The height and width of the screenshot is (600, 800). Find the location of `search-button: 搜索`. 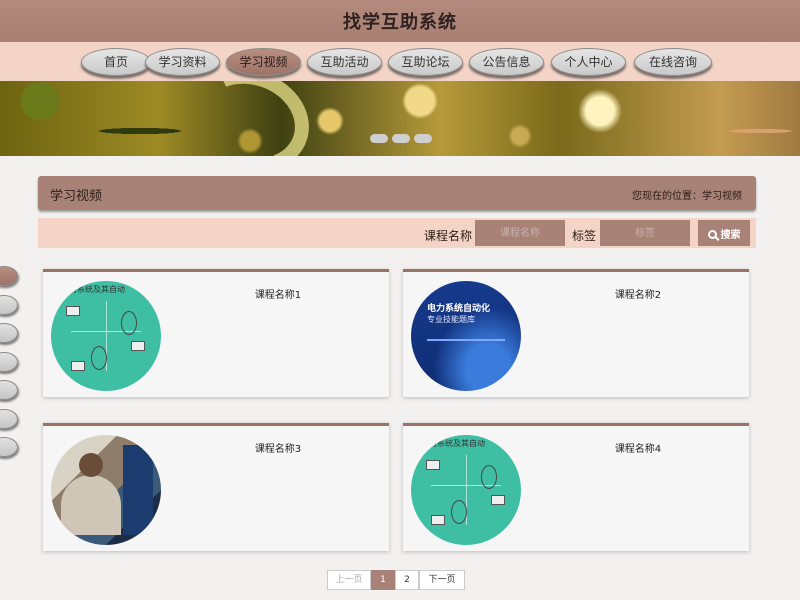

search-button: 搜索 is located at coordinates (724, 233).